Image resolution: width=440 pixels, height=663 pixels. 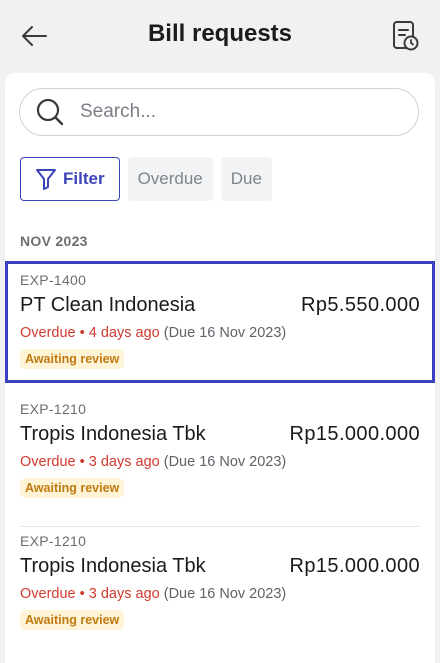 I want to click on app-header: Bill requests, so click(x=220, y=36).